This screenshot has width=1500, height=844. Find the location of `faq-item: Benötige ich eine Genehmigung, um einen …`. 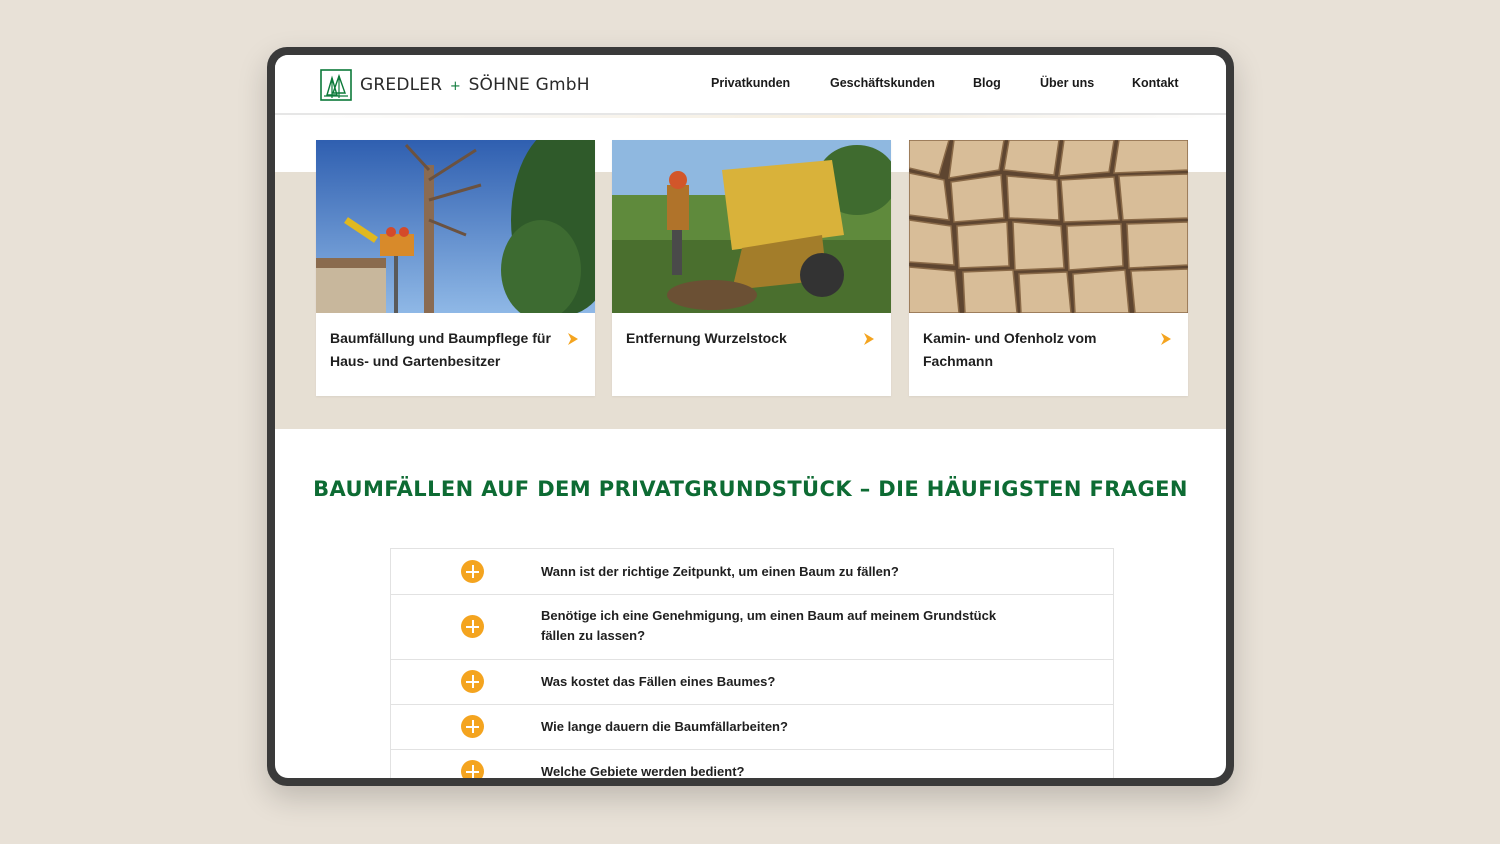

faq-item: Benötige ich eine Genehmigung, um einen … is located at coordinates (752, 627).